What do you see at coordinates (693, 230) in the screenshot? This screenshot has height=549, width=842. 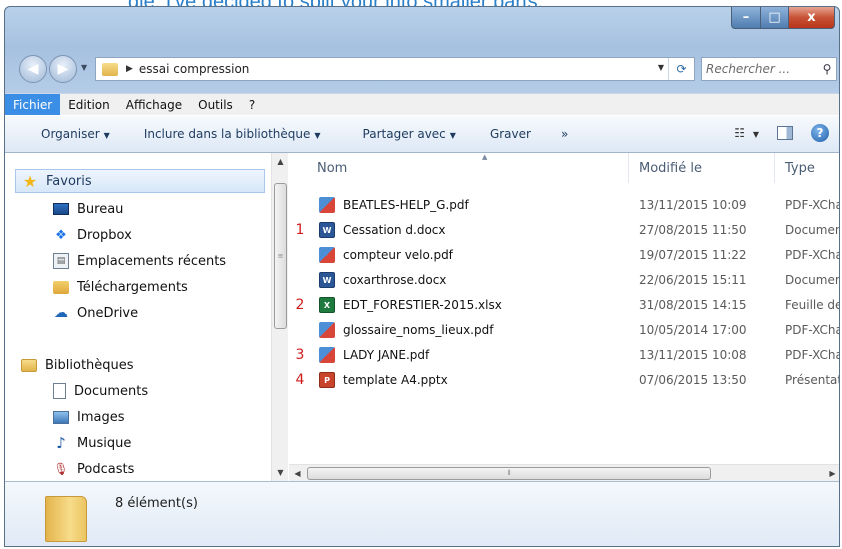 I see `modified-date: 27/08/2015 11:50` at bounding box center [693, 230].